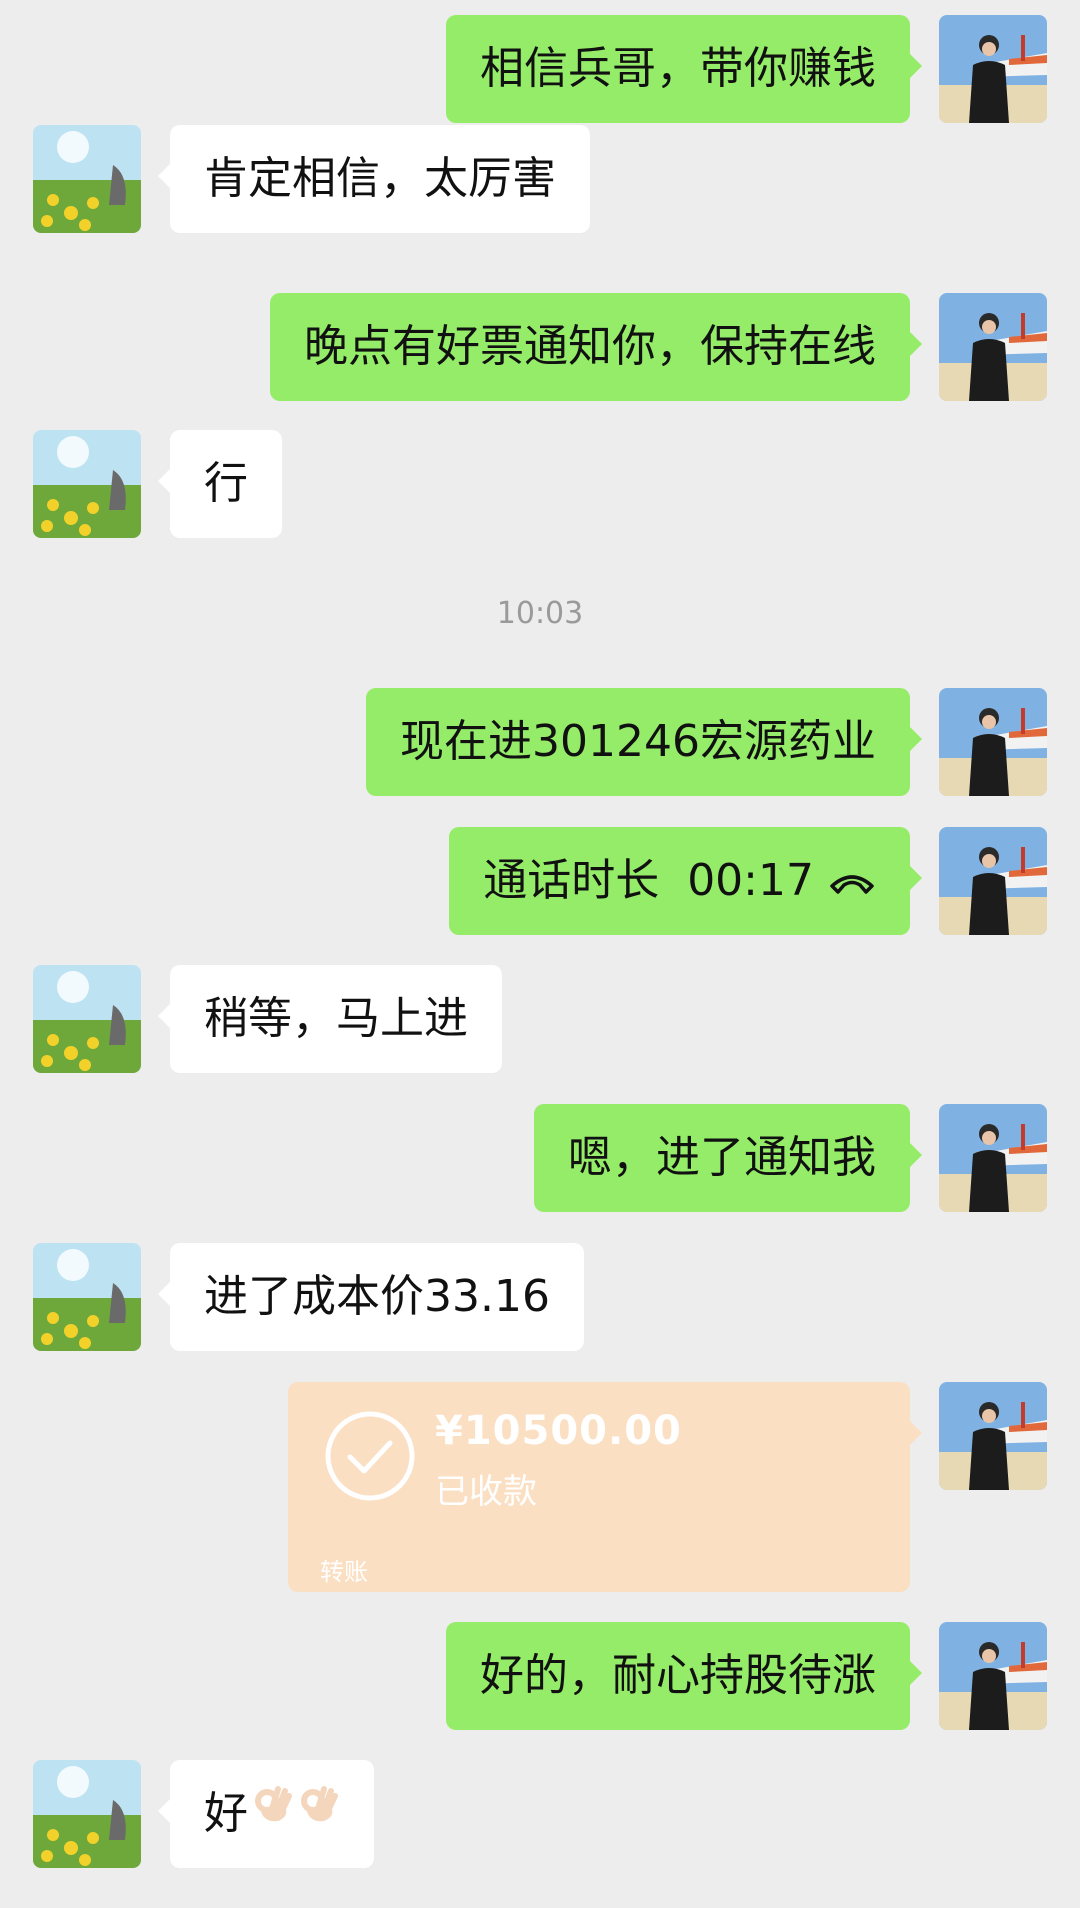  What do you see at coordinates (540, 613) in the screenshot?
I see `message-timestamp: 10:03` at bounding box center [540, 613].